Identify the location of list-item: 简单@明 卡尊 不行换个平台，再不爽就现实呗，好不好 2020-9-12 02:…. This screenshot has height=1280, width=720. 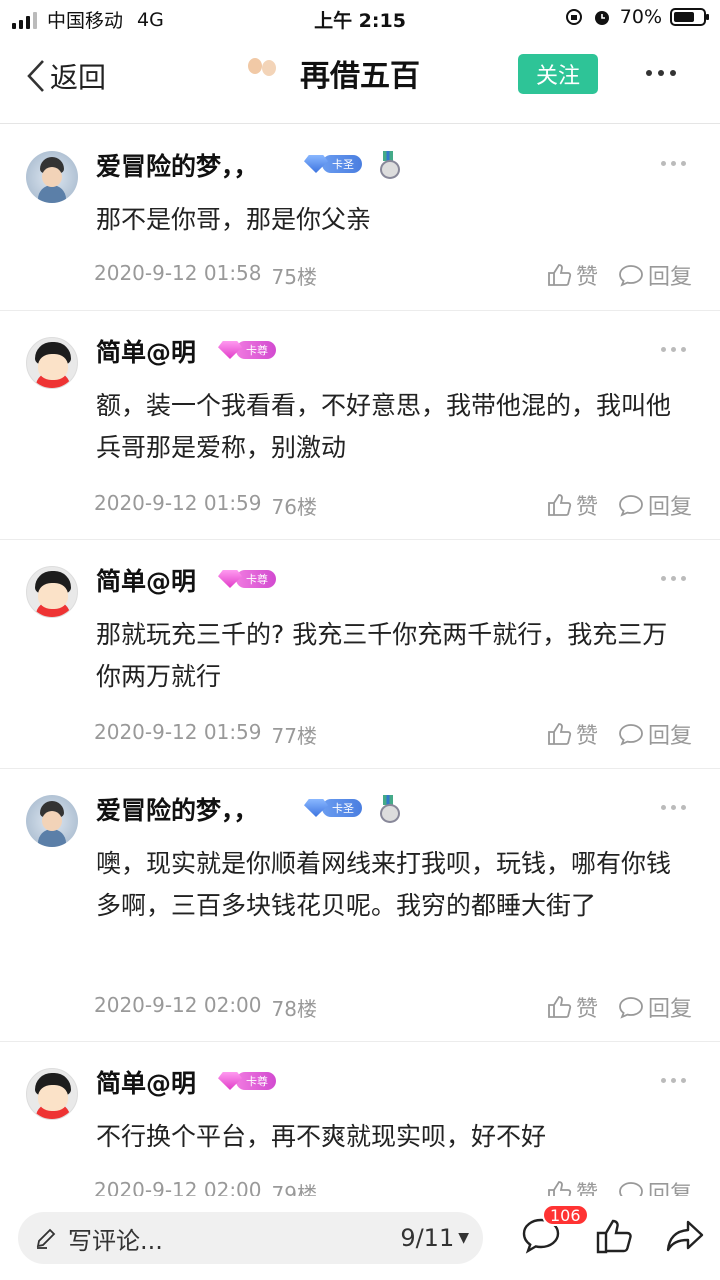
(360, 1119).